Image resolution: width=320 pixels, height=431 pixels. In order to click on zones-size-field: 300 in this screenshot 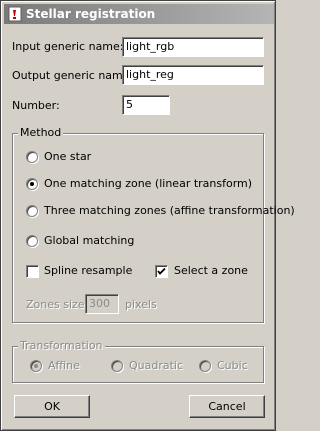, I will do `click(102, 304)`.